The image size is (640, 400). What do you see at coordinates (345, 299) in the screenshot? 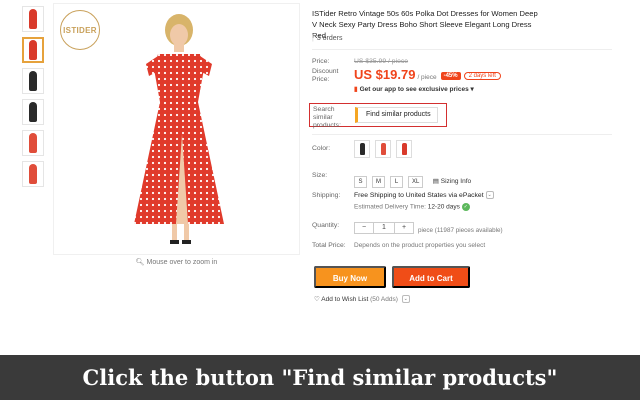
I see `wishlist-text: Add to Wish List` at bounding box center [345, 299].